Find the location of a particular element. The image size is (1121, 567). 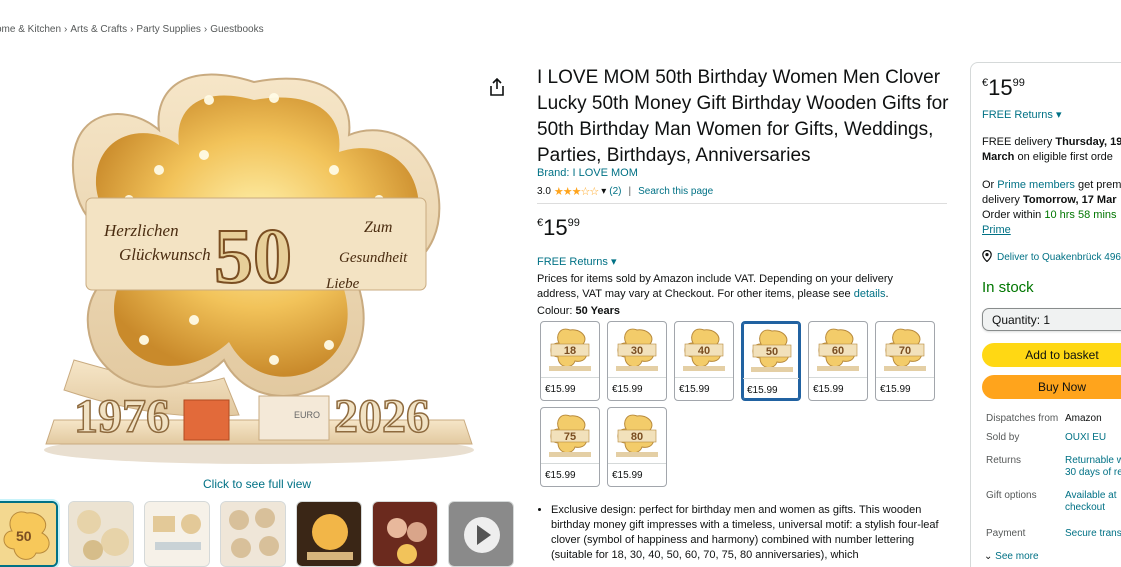

buybox-free-returns-label: FREE Returns is located at coordinates (1017, 115).